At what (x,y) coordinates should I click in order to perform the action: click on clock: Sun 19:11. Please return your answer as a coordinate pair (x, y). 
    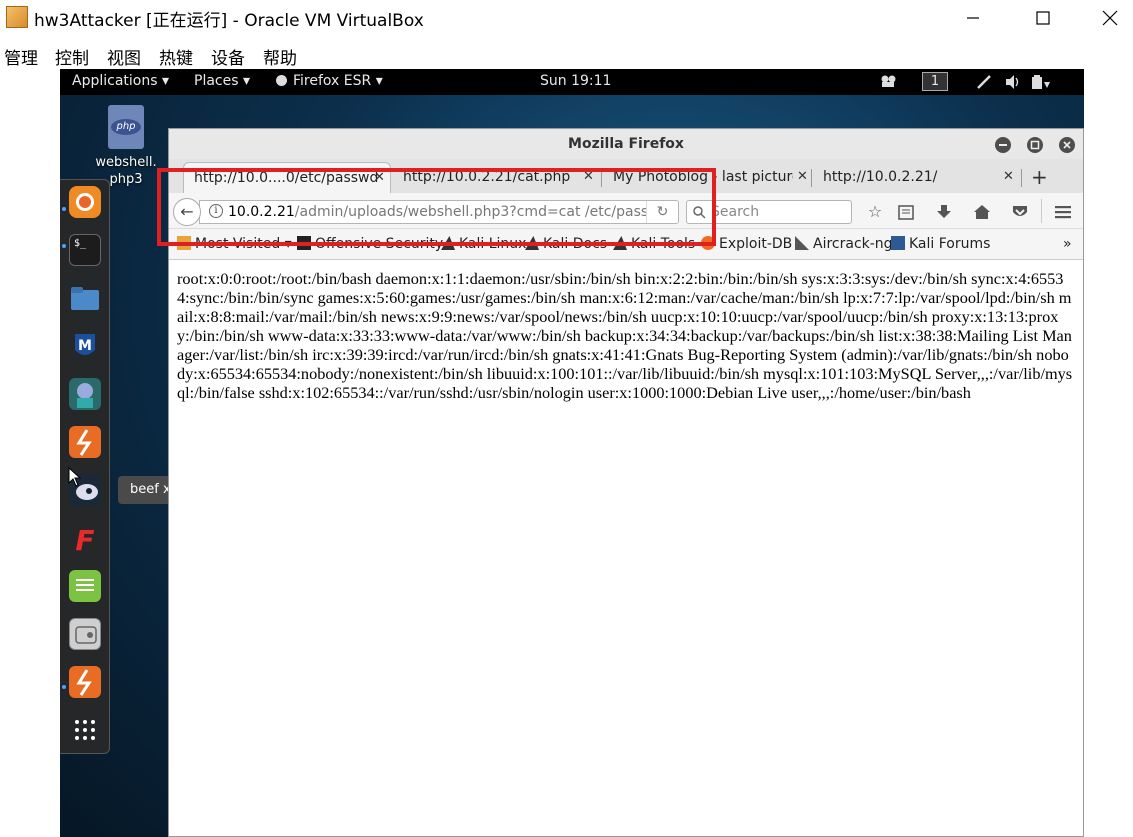
    Looking at the image, I should click on (575, 81).